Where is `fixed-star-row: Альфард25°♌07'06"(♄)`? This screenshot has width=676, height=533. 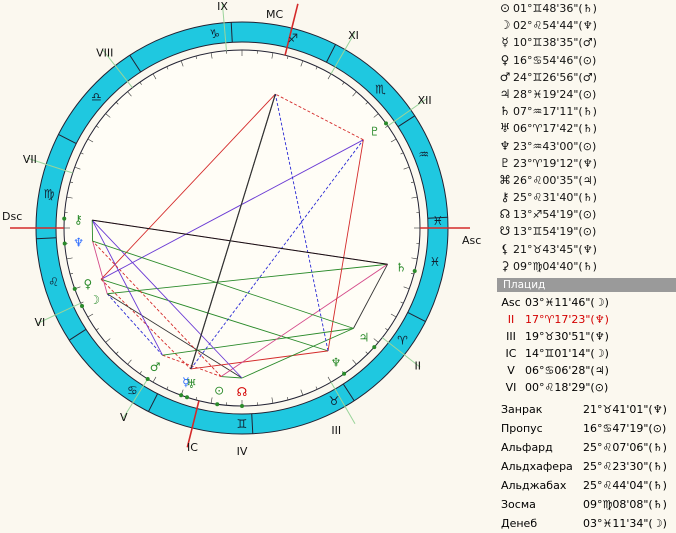 fixed-star-row: Альфард25°♌07'06"(♄) is located at coordinates (586, 447).